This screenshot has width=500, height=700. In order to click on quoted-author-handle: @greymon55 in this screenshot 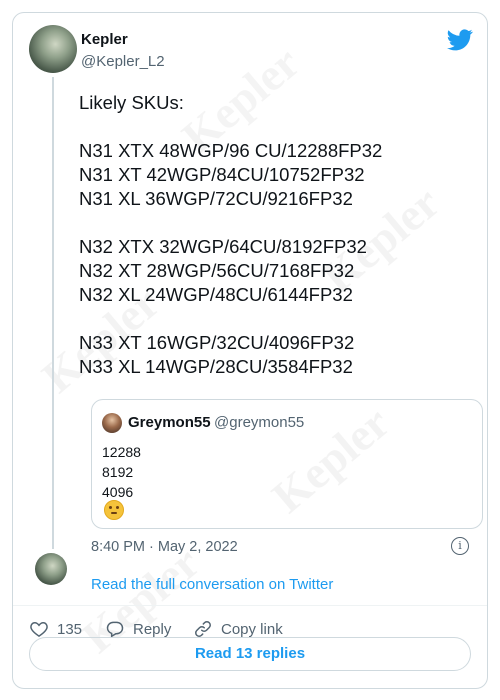, I will do `click(259, 422)`.